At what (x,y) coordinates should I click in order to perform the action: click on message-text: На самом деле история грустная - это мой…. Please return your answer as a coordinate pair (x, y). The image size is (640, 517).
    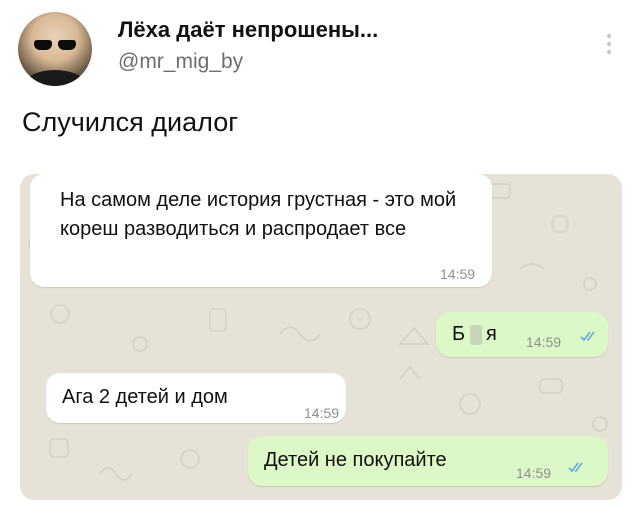
    Looking at the image, I should click on (258, 214).